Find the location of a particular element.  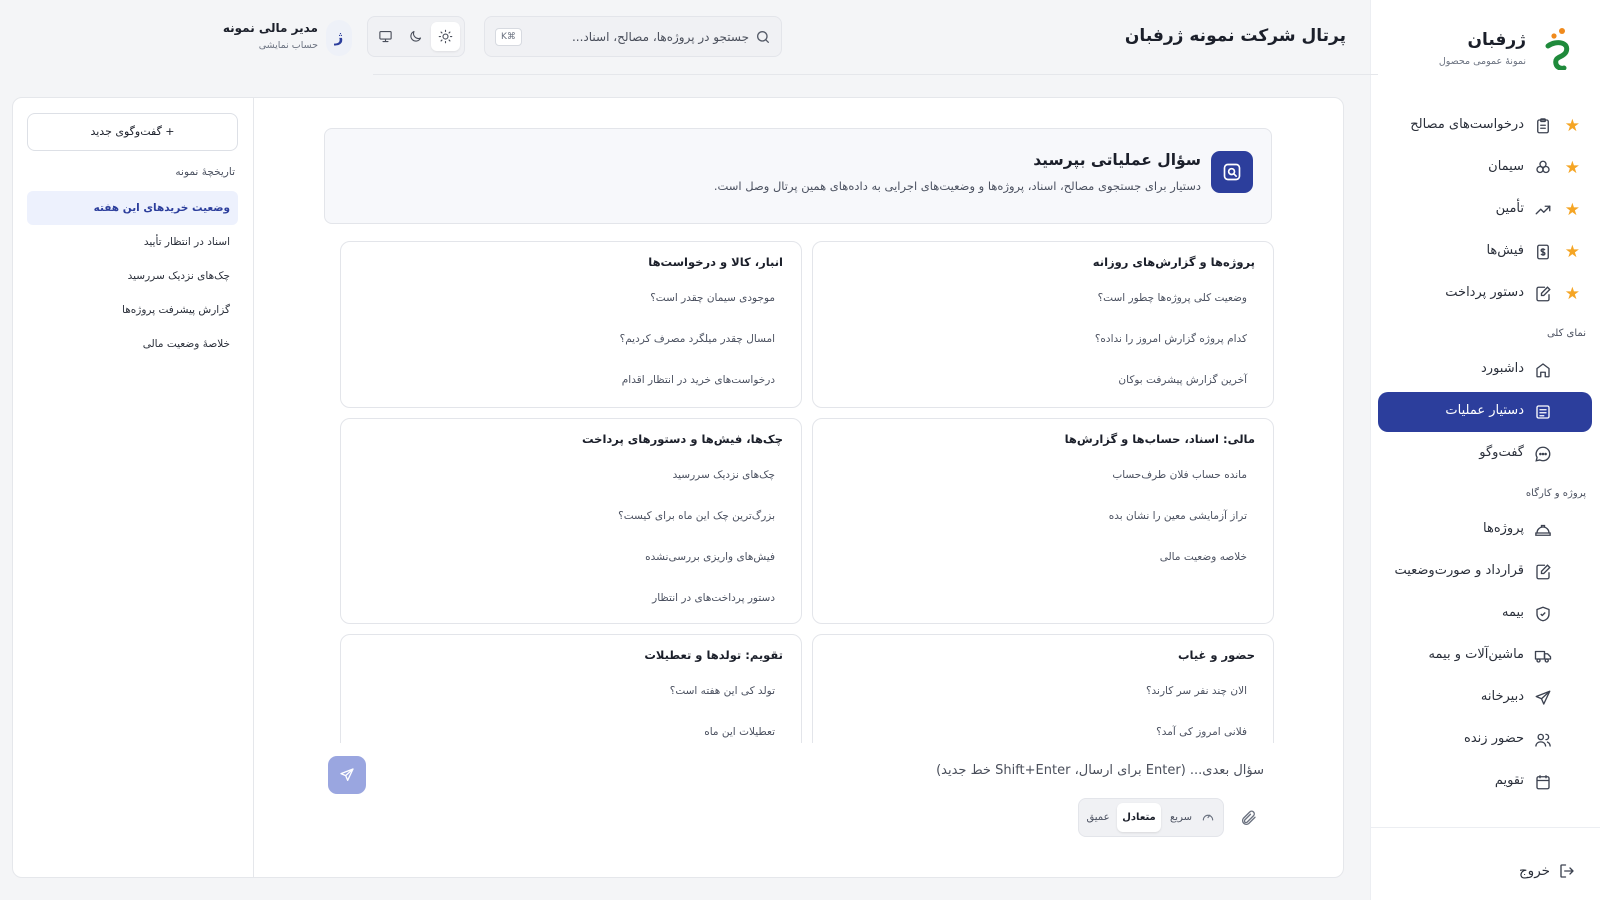

mode-balanced: متعادل is located at coordinates (1139, 817).